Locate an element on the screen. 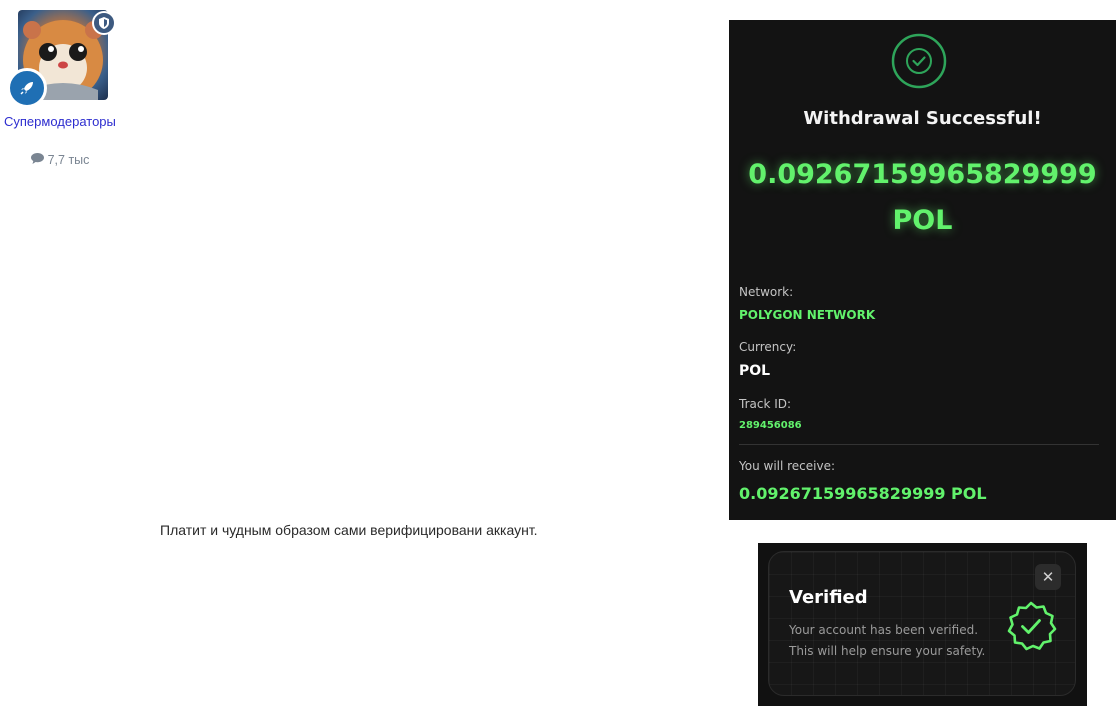 Image resolution: width=1117 pixels, height=717 pixels. track-id-label: Track ID: is located at coordinates (765, 404).